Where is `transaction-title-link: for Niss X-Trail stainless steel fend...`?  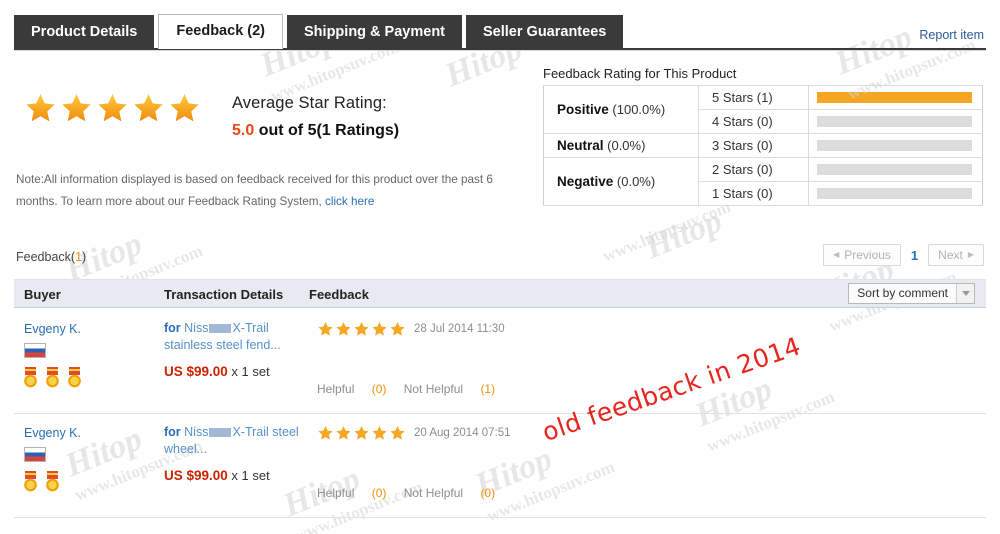
transaction-title-link: for Niss X-Trail stainless steel fend... is located at coordinates (231, 337).